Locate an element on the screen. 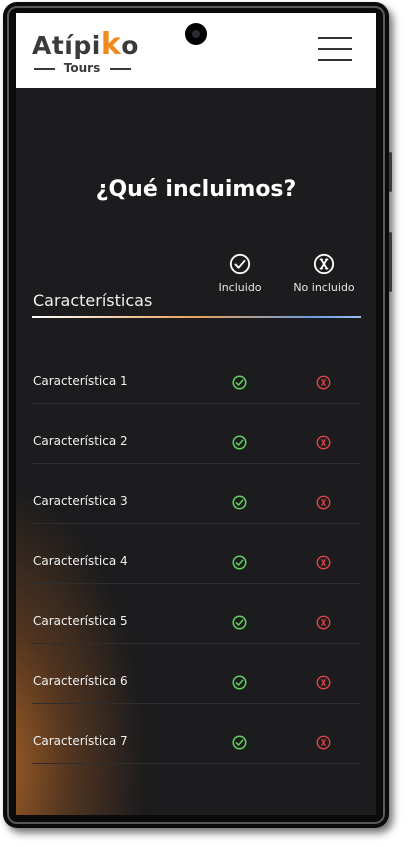 This screenshot has height=847, width=408. feature-row: Característica 1 is located at coordinates (196, 395).